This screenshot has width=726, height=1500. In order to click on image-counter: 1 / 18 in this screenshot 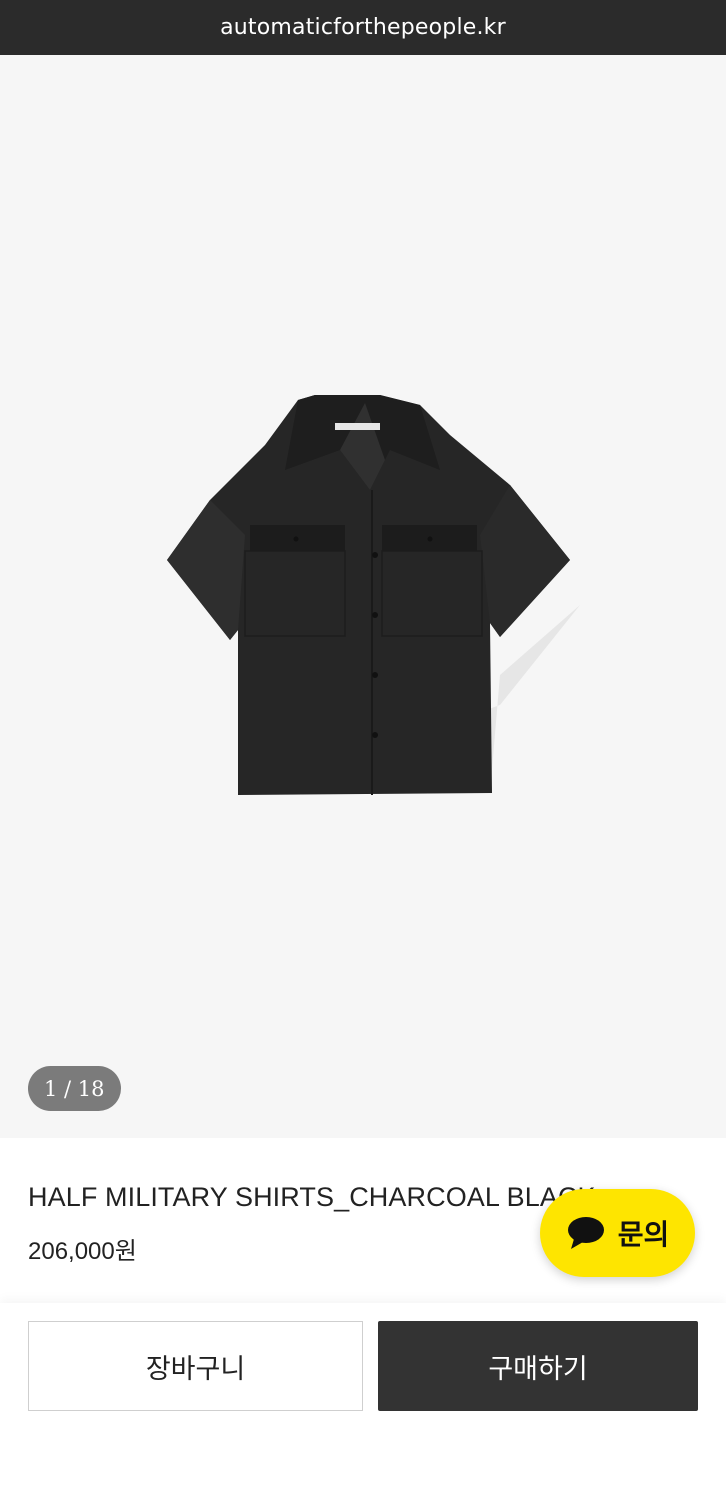, I will do `click(74, 1088)`.